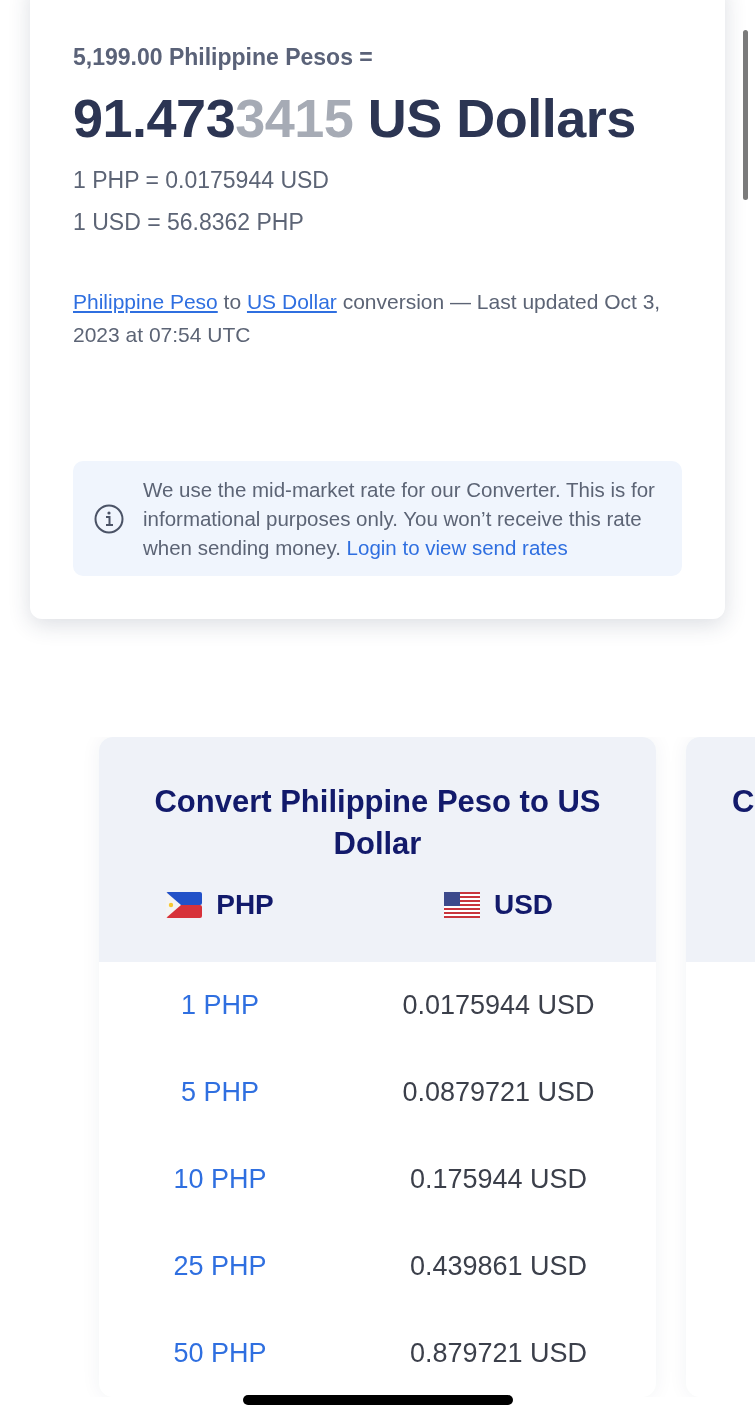 The height and width of the screenshot is (1419, 755). I want to click on converted-amount: 91.4733415 US Dollars, so click(355, 118).